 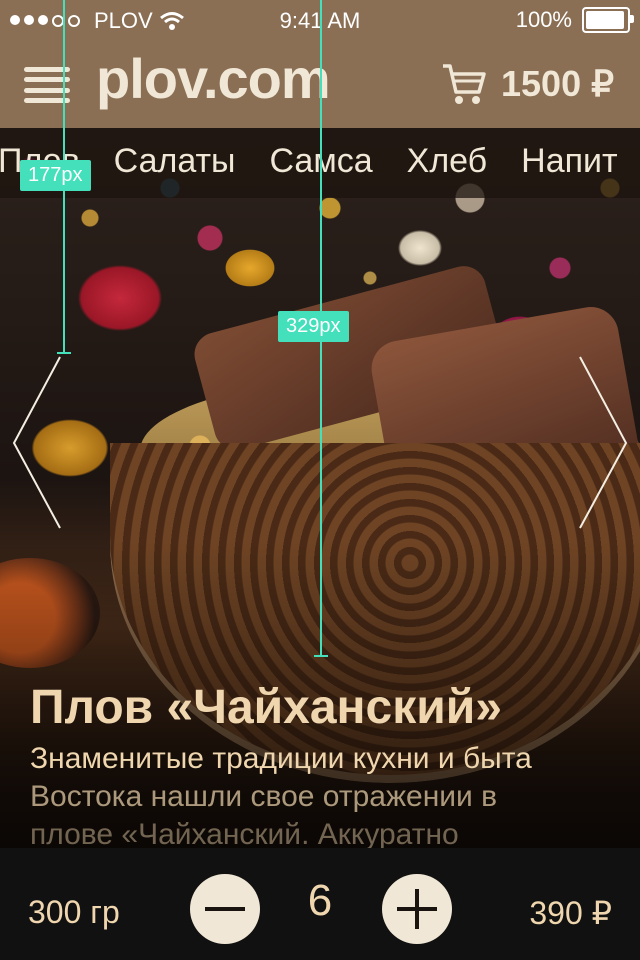 I want to click on battery-percent: 100%, so click(x=543, y=19).